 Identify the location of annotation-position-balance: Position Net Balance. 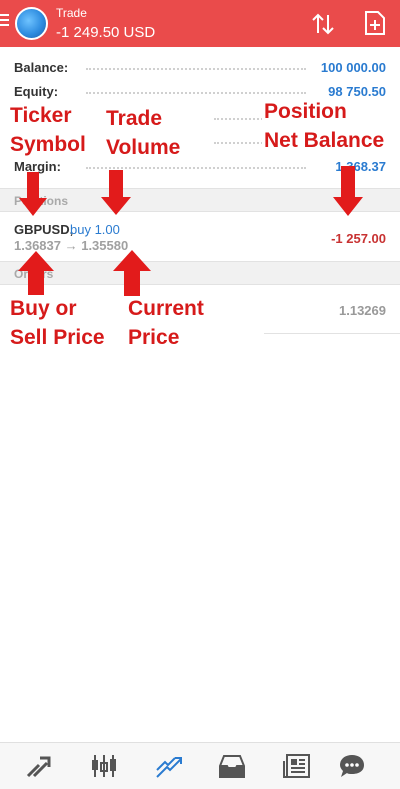
(324, 126).